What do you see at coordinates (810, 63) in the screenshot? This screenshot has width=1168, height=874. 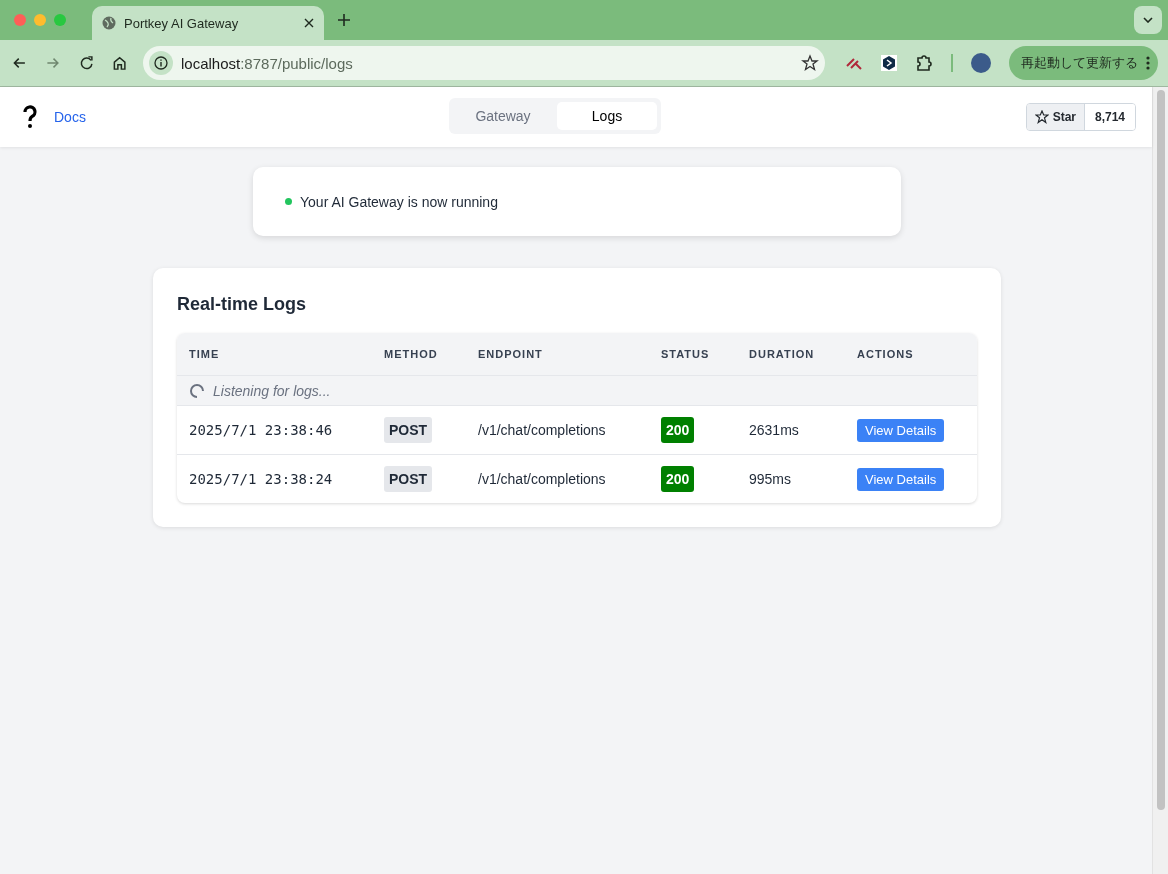 I see `bookmark-star-icon` at bounding box center [810, 63].